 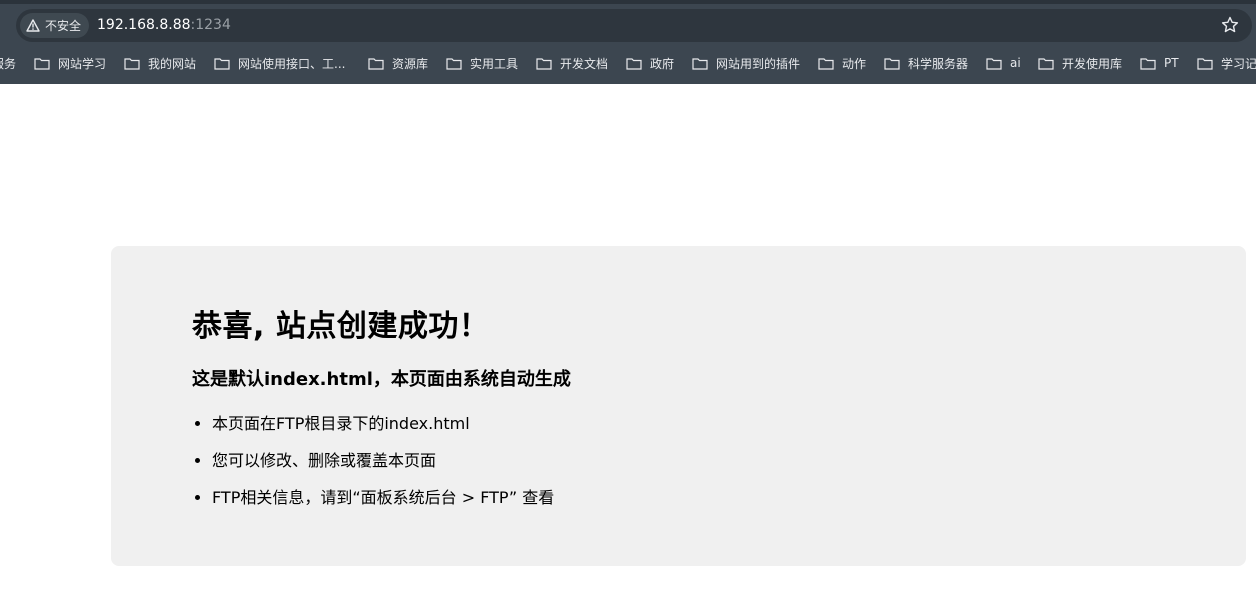 I want to click on bookmark-label: 开发文档, so click(x=584, y=63).